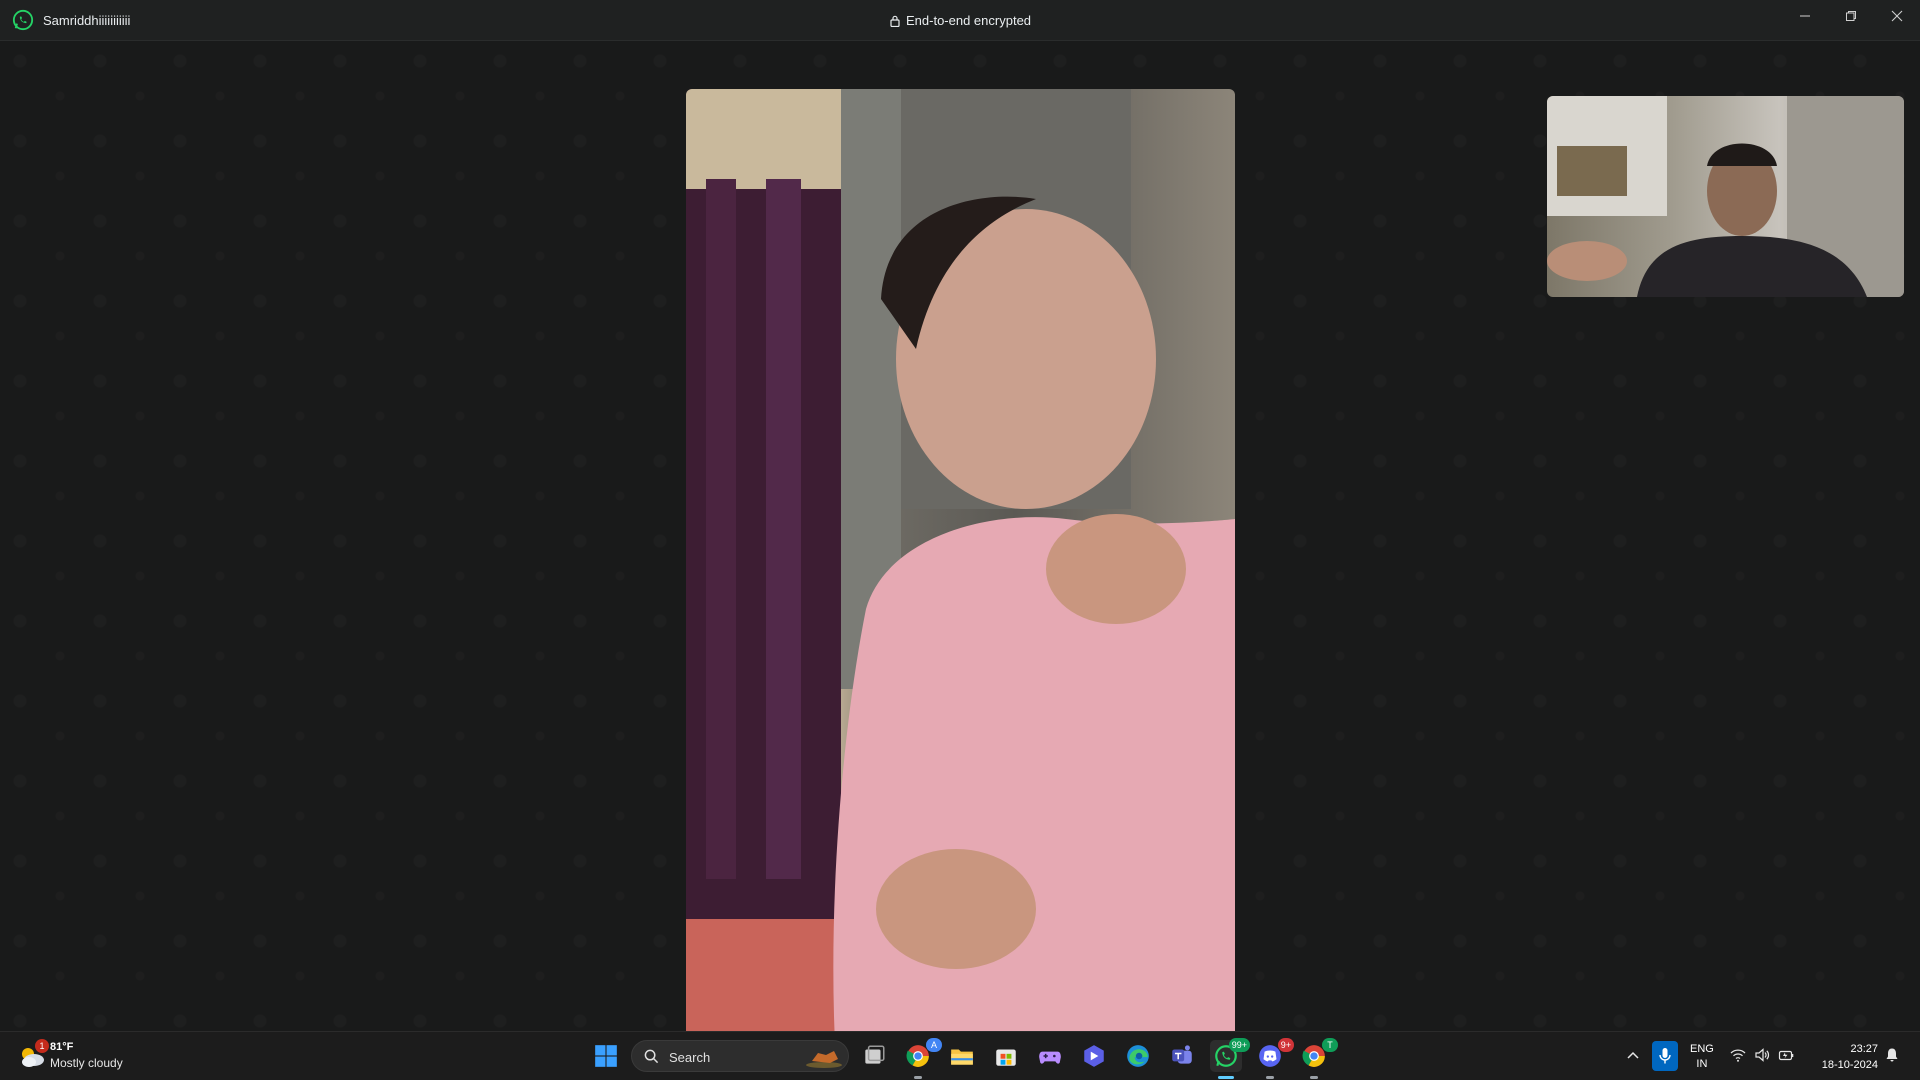  I want to click on title-bar: Samriddhiiiiiiiiiii End-to-end encrypted, so click(960, 20).